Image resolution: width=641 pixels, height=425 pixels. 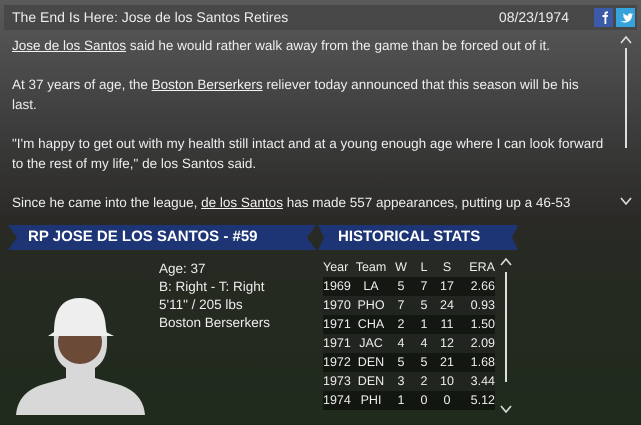 I want to click on table-cell-text: 10, so click(x=447, y=381).